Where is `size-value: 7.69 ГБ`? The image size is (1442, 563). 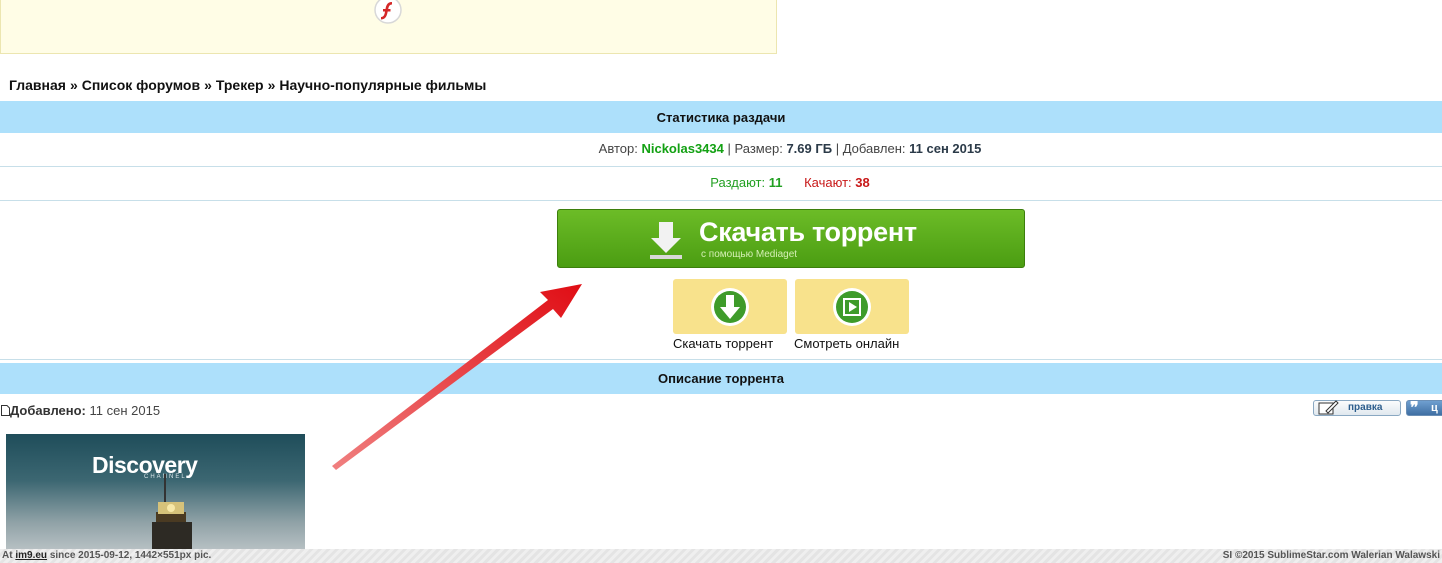
size-value: 7.69 ГБ is located at coordinates (809, 148).